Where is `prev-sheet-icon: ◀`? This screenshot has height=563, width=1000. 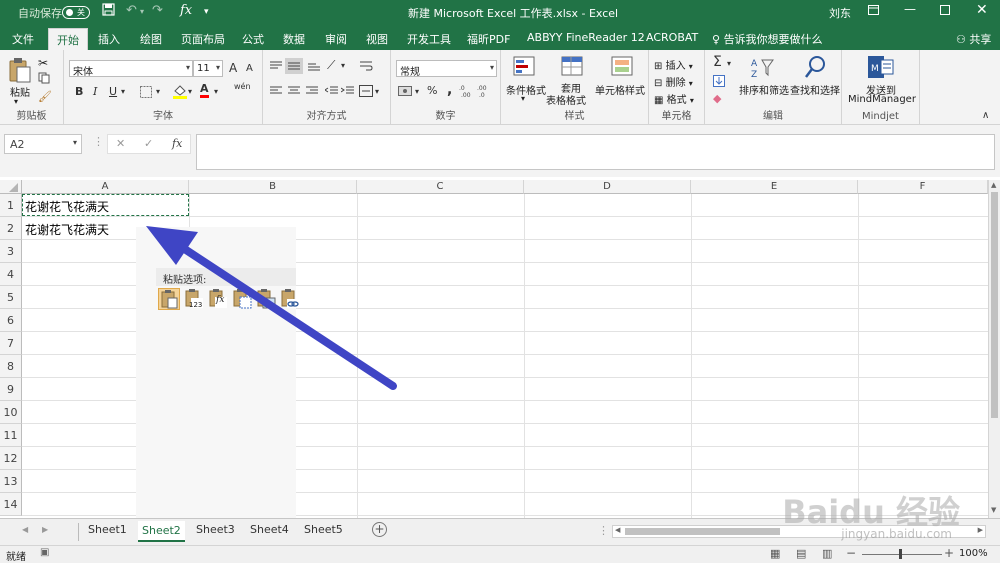 prev-sheet-icon: ◀ is located at coordinates (25, 529).